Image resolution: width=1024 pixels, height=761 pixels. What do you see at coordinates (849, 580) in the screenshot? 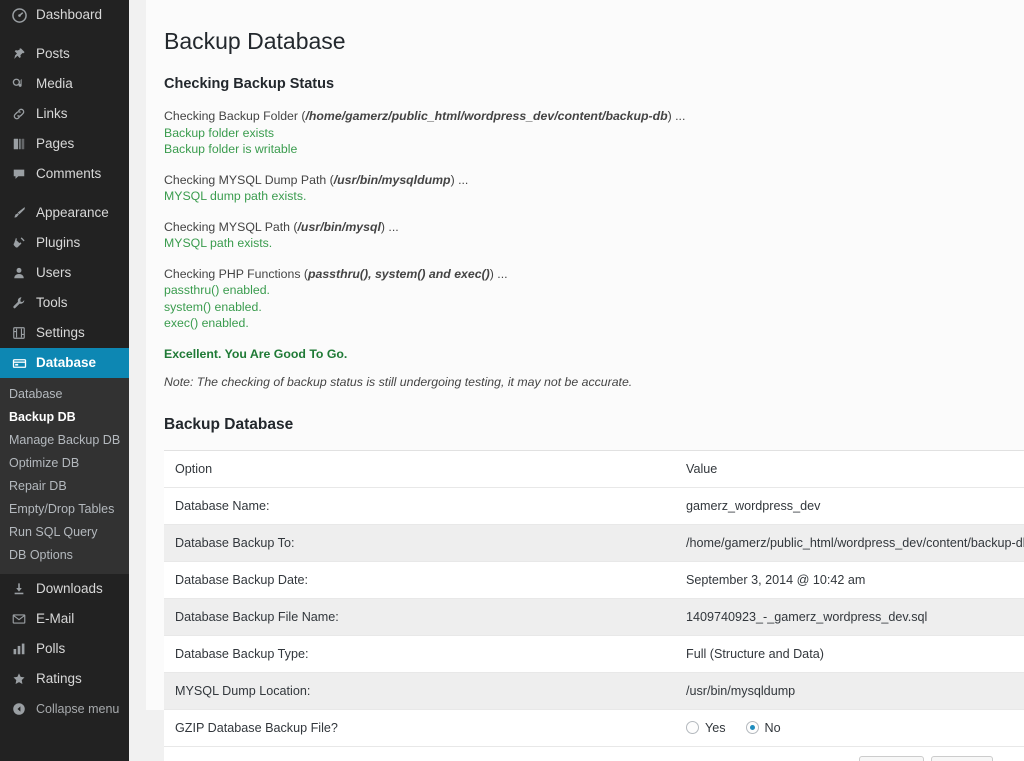
I see `row-option-value: September 3, 2014 @ 10:42 am` at bounding box center [849, 580].